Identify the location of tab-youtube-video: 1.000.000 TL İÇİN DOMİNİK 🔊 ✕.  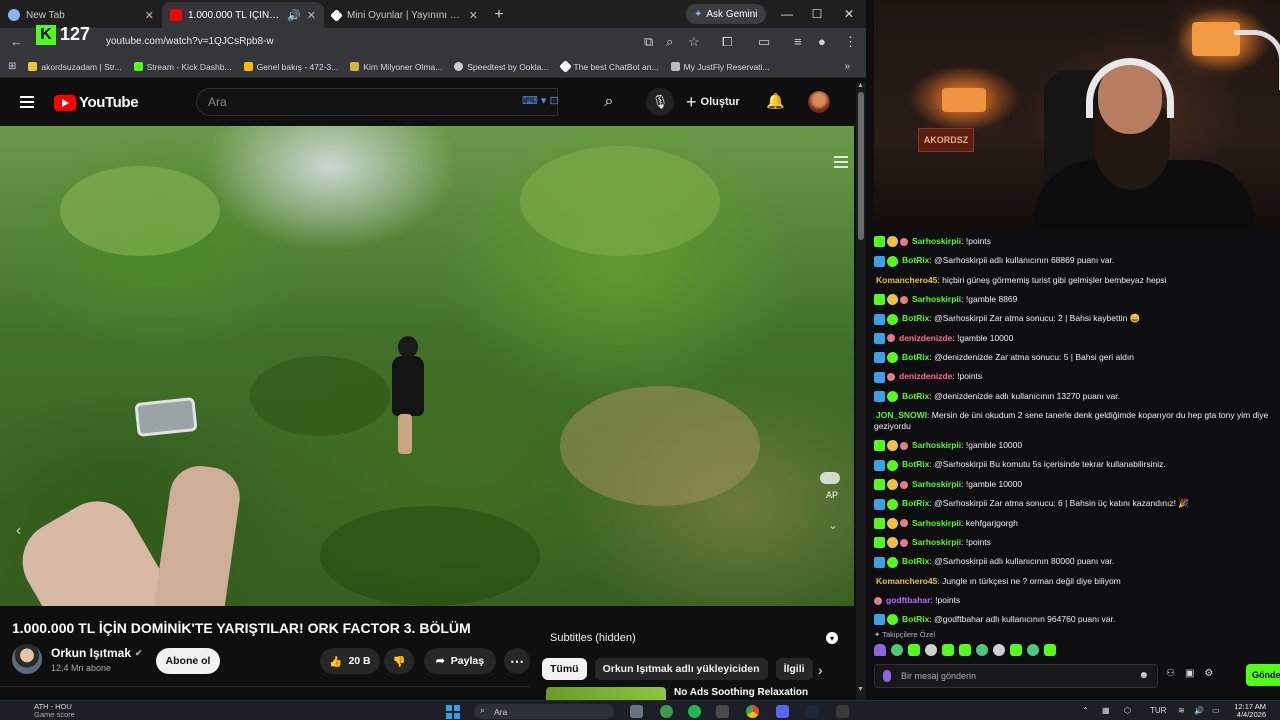
(243, 15).